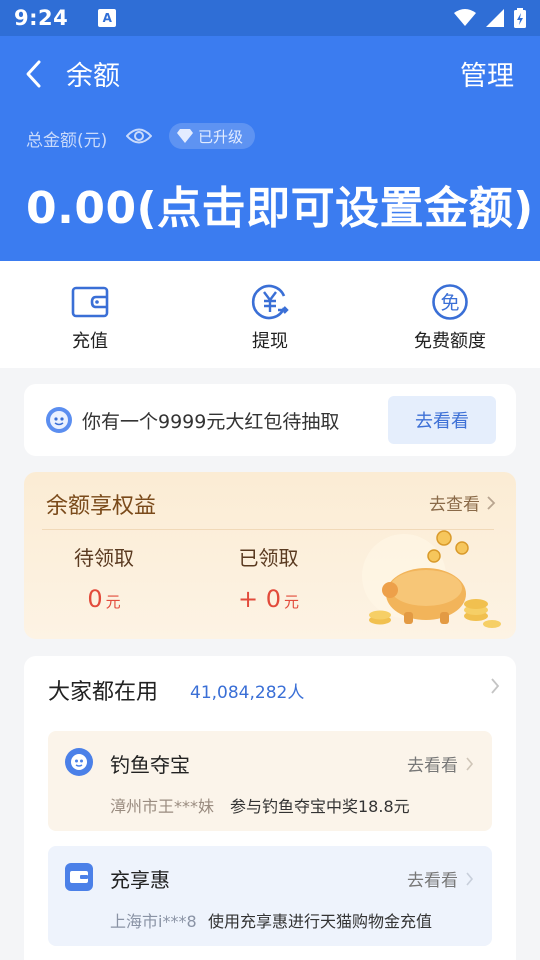 The width and height of the screenshot is (540, 960). Describe the element at coordinates (101, 506) in the screenshot. I see `benefits-title: 余额享权益` at that location.